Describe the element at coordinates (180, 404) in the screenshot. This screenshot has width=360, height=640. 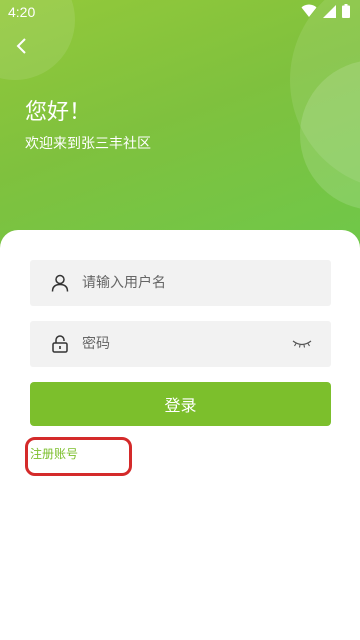
I see `login-button: 登录` at that location.